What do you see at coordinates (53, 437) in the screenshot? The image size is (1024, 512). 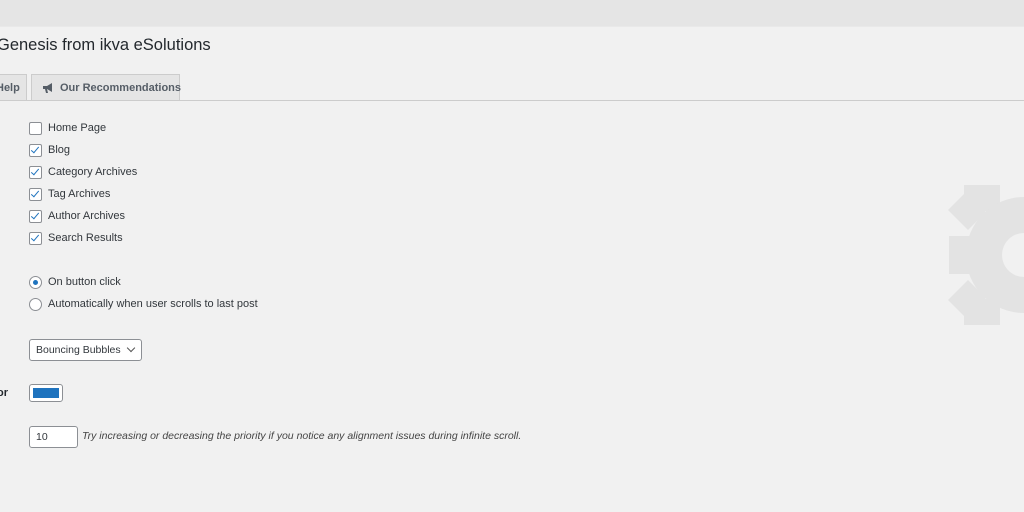 I see `priority-input: 10` at bounding box center [53, 437].